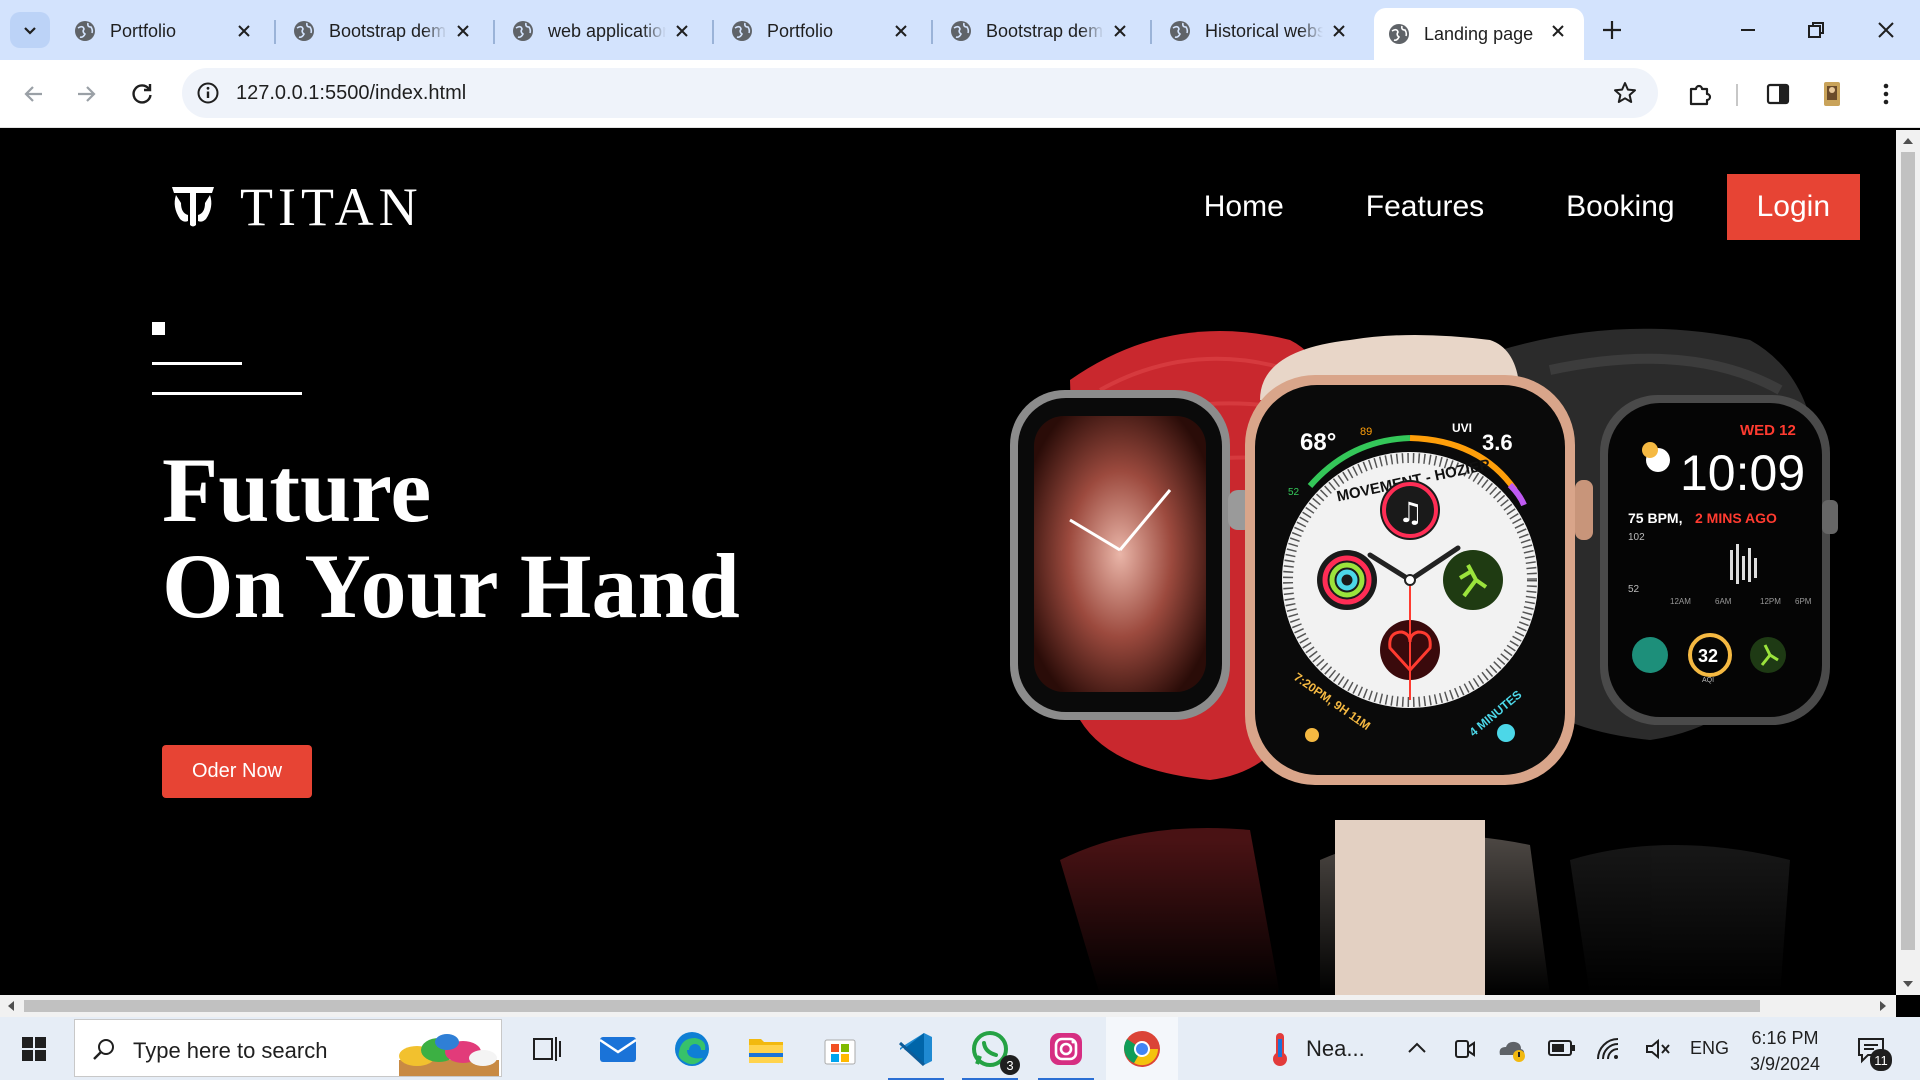 This screenshot has width=1920, height=1080. I want to click on tab-title: Portfolio, so click(143, 30).